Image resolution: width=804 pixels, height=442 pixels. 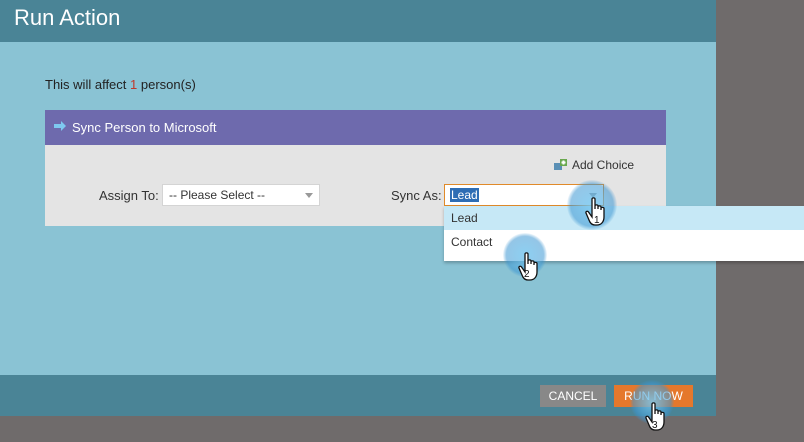 What do you see at coordinates (60, 126) in the screenshot?
I see `arrow-right-icon` at bounding box center [60, 126].